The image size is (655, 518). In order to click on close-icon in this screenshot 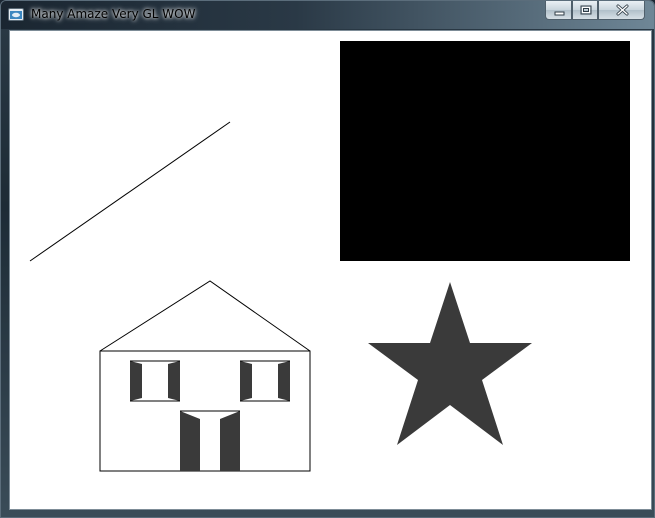, I will do `click(622, 10)`.